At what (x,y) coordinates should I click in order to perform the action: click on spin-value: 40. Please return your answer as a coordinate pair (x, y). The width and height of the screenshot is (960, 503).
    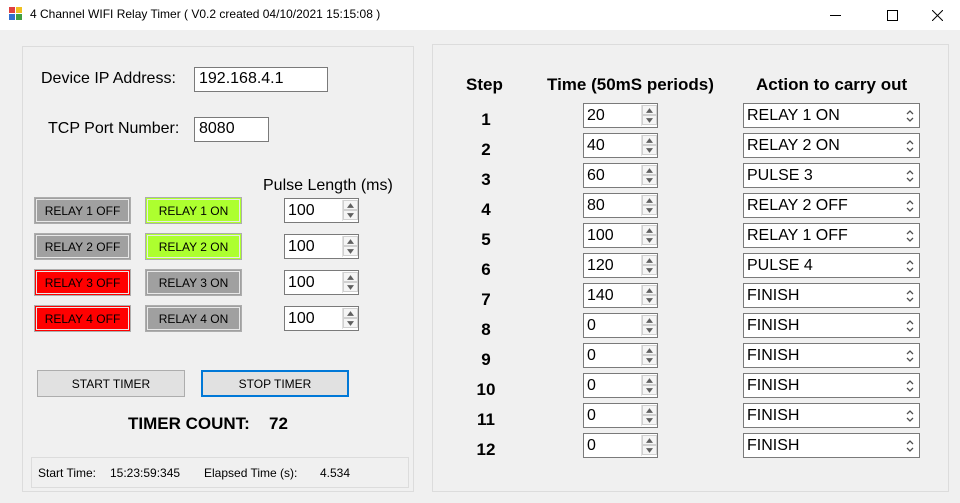
    Looking at the image, I should click on (596, 145).